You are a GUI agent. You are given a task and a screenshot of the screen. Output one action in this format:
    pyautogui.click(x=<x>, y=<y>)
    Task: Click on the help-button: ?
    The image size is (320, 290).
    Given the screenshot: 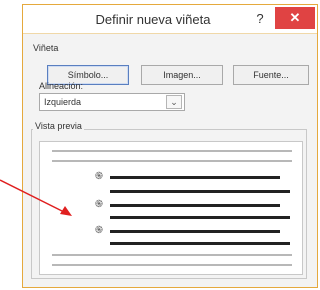 What is the action you would take?
    pyautogui.click(x=260, y=19)
    